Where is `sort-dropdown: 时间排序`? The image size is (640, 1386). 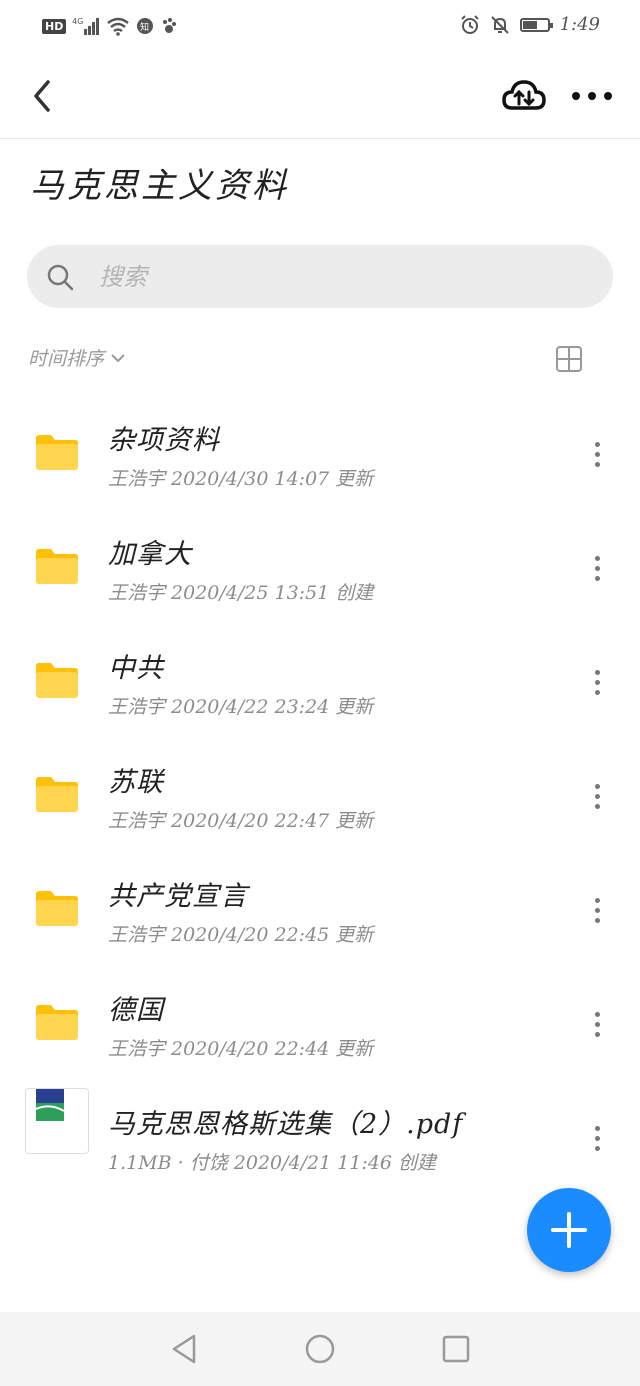
sort-dropdown: 时间排序 is located at coordinates (77, 357).